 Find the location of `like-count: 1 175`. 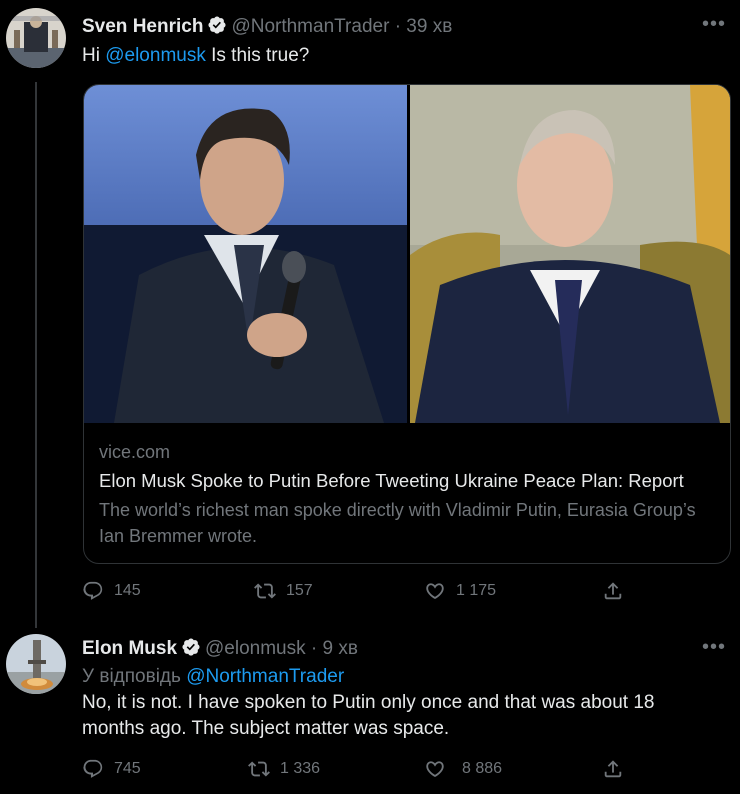

like-count: 1 175 is located at coordinates (476, 590).